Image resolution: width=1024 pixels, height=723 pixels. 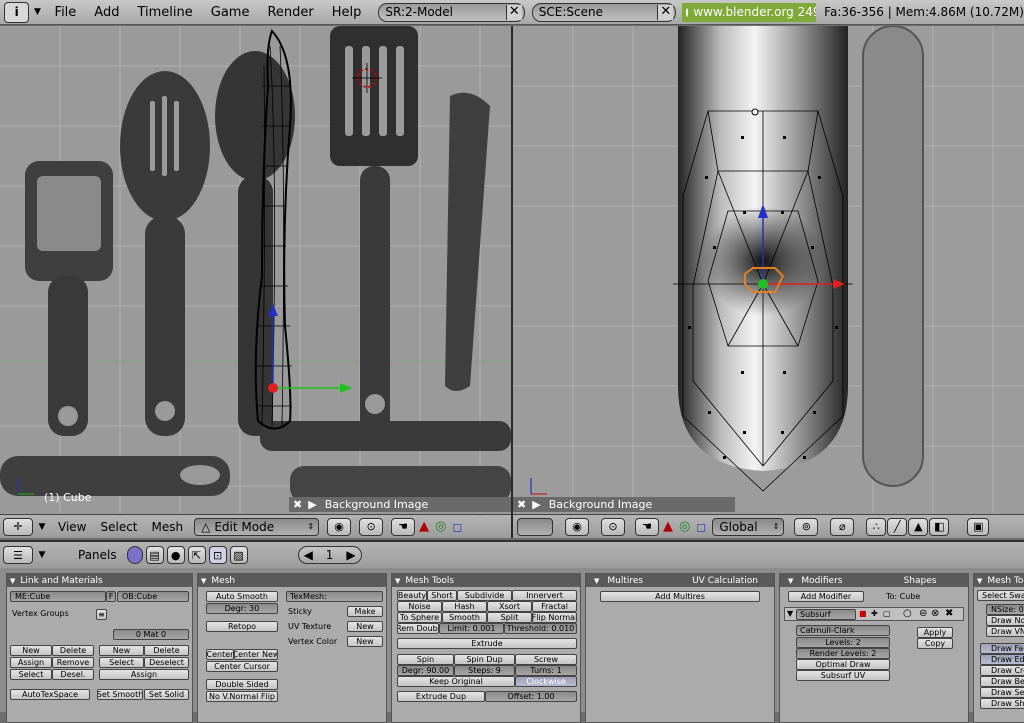 What do you see at coordinates (843, 653) in the screenshot?
I see `render-levels-field: Render Levels: 2` at bounding box center [843, 653].